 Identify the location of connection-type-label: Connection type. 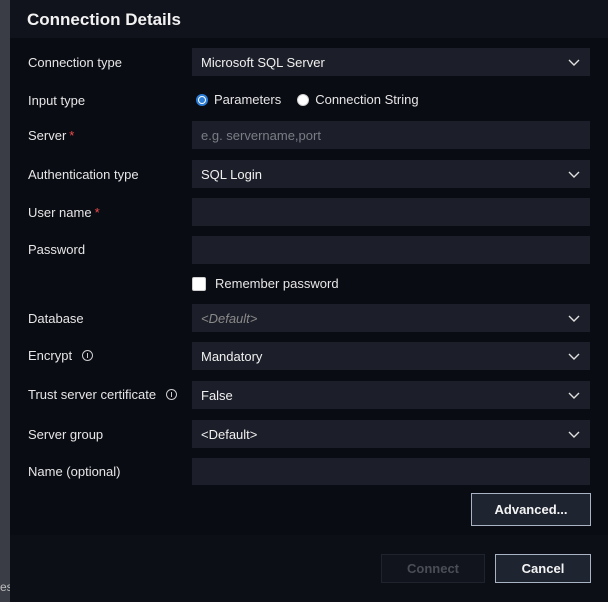
(75, 62).